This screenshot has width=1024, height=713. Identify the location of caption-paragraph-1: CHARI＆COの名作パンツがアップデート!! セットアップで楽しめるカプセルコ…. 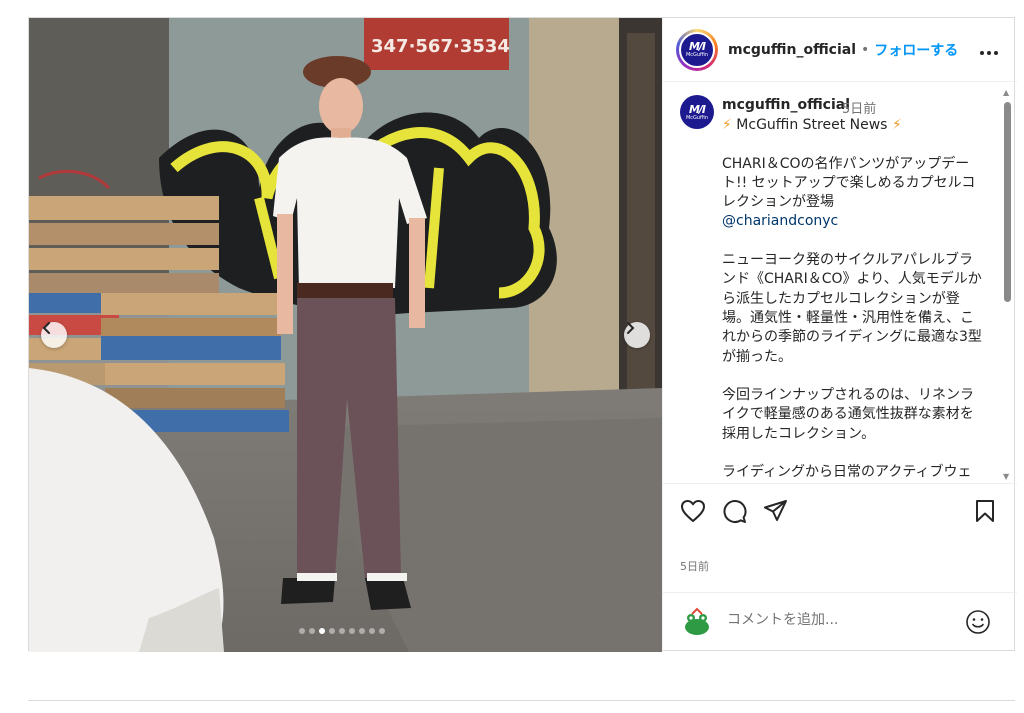
(849, 183).